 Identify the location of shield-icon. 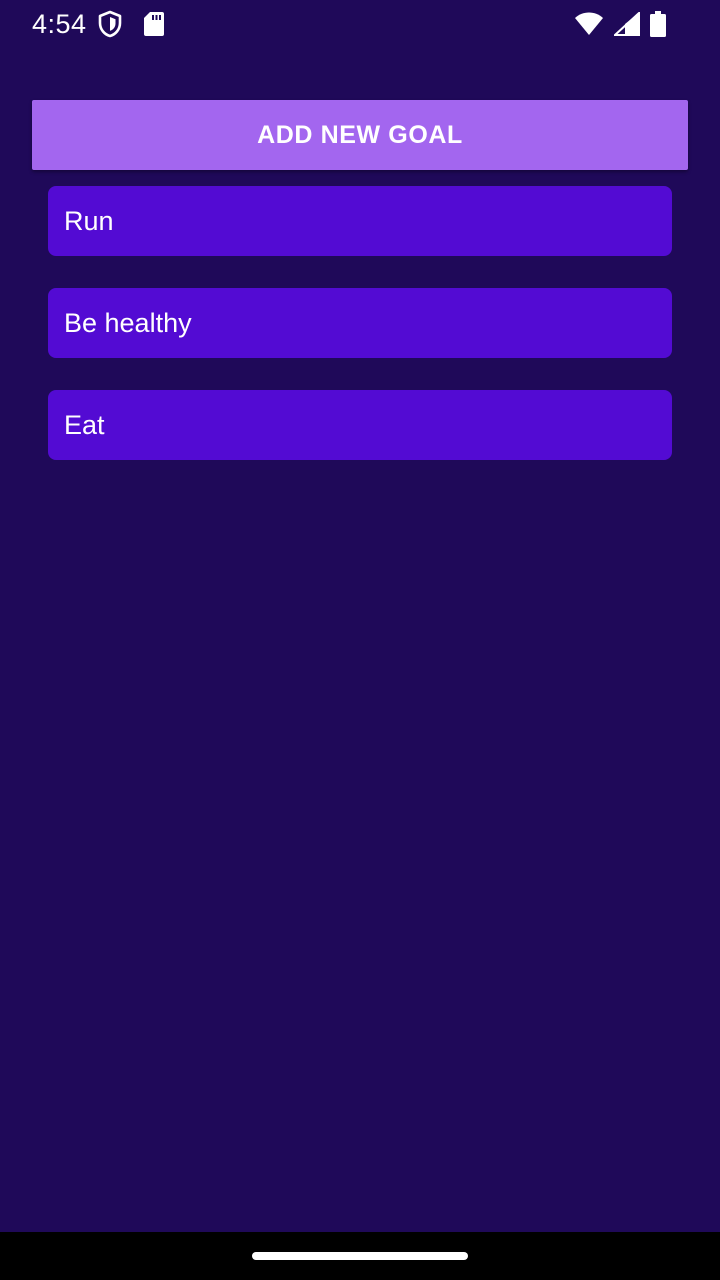
(110, 24).